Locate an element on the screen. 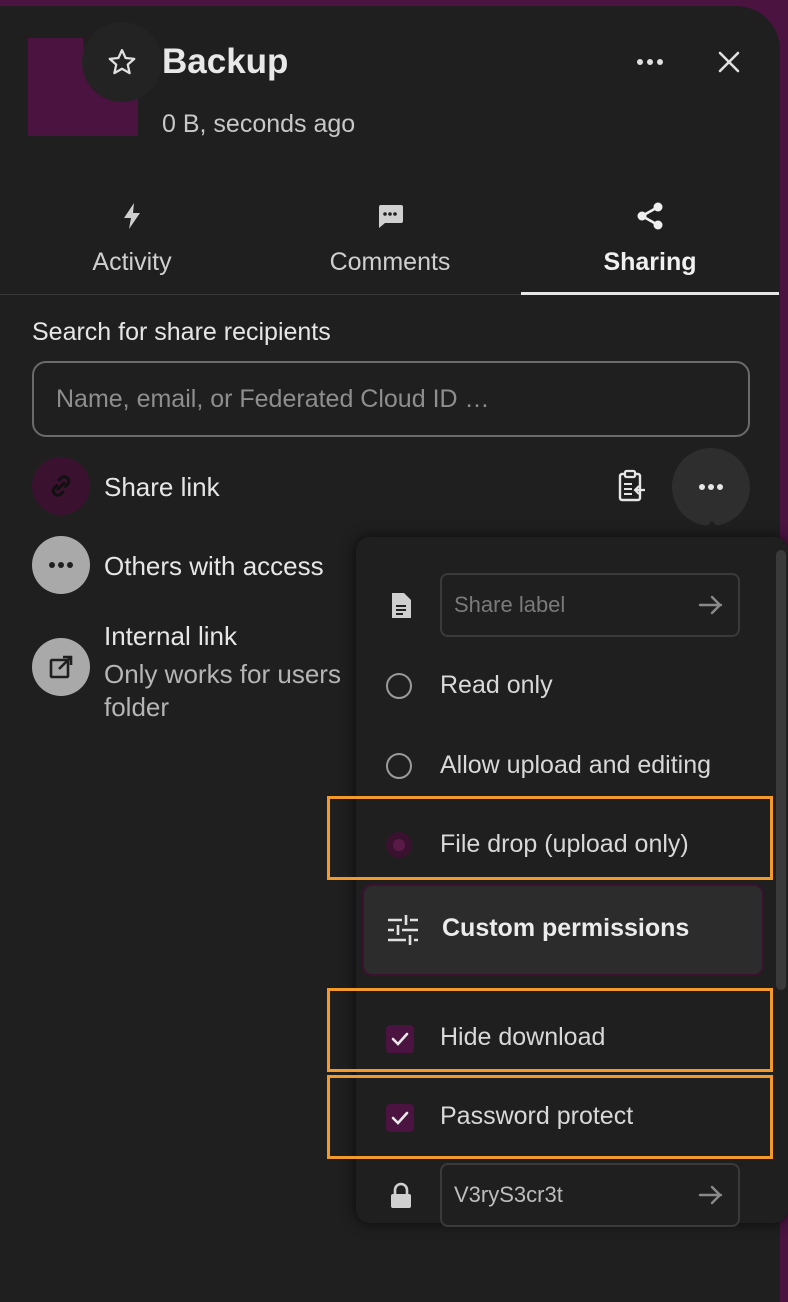  password-submit is located at coordinates (711, 1195).